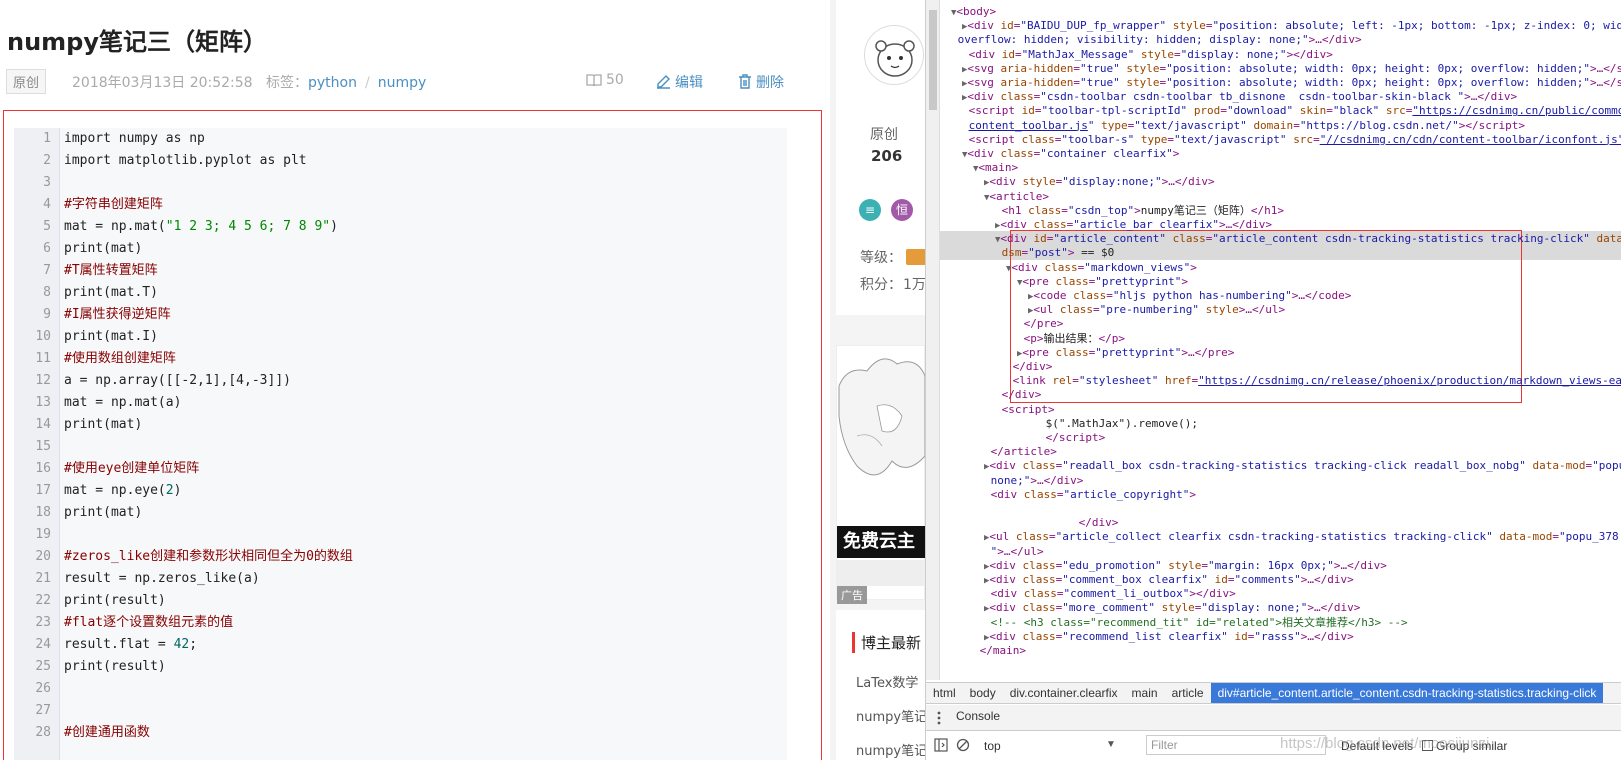  What do you see at coordinates (886, 642) in the screenshot?
I see `newest-title: 博主最新` at bounding box center [886, 642].